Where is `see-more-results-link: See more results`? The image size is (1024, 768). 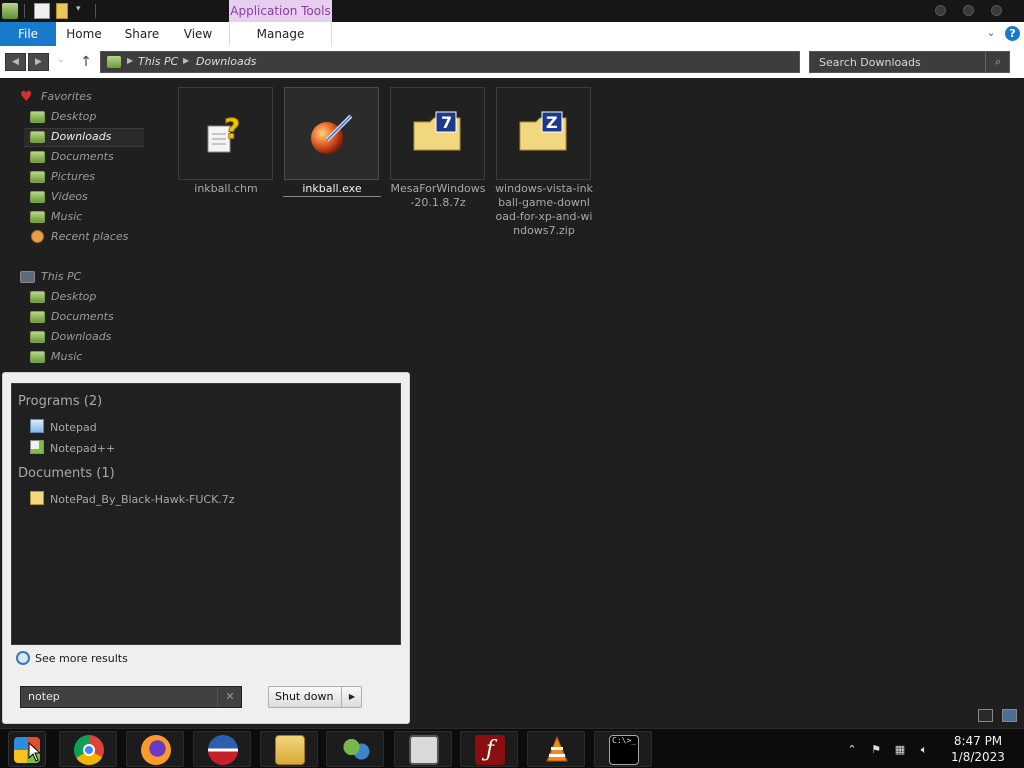 see-more-results-link: See more results is located at coordinates (81, 658).